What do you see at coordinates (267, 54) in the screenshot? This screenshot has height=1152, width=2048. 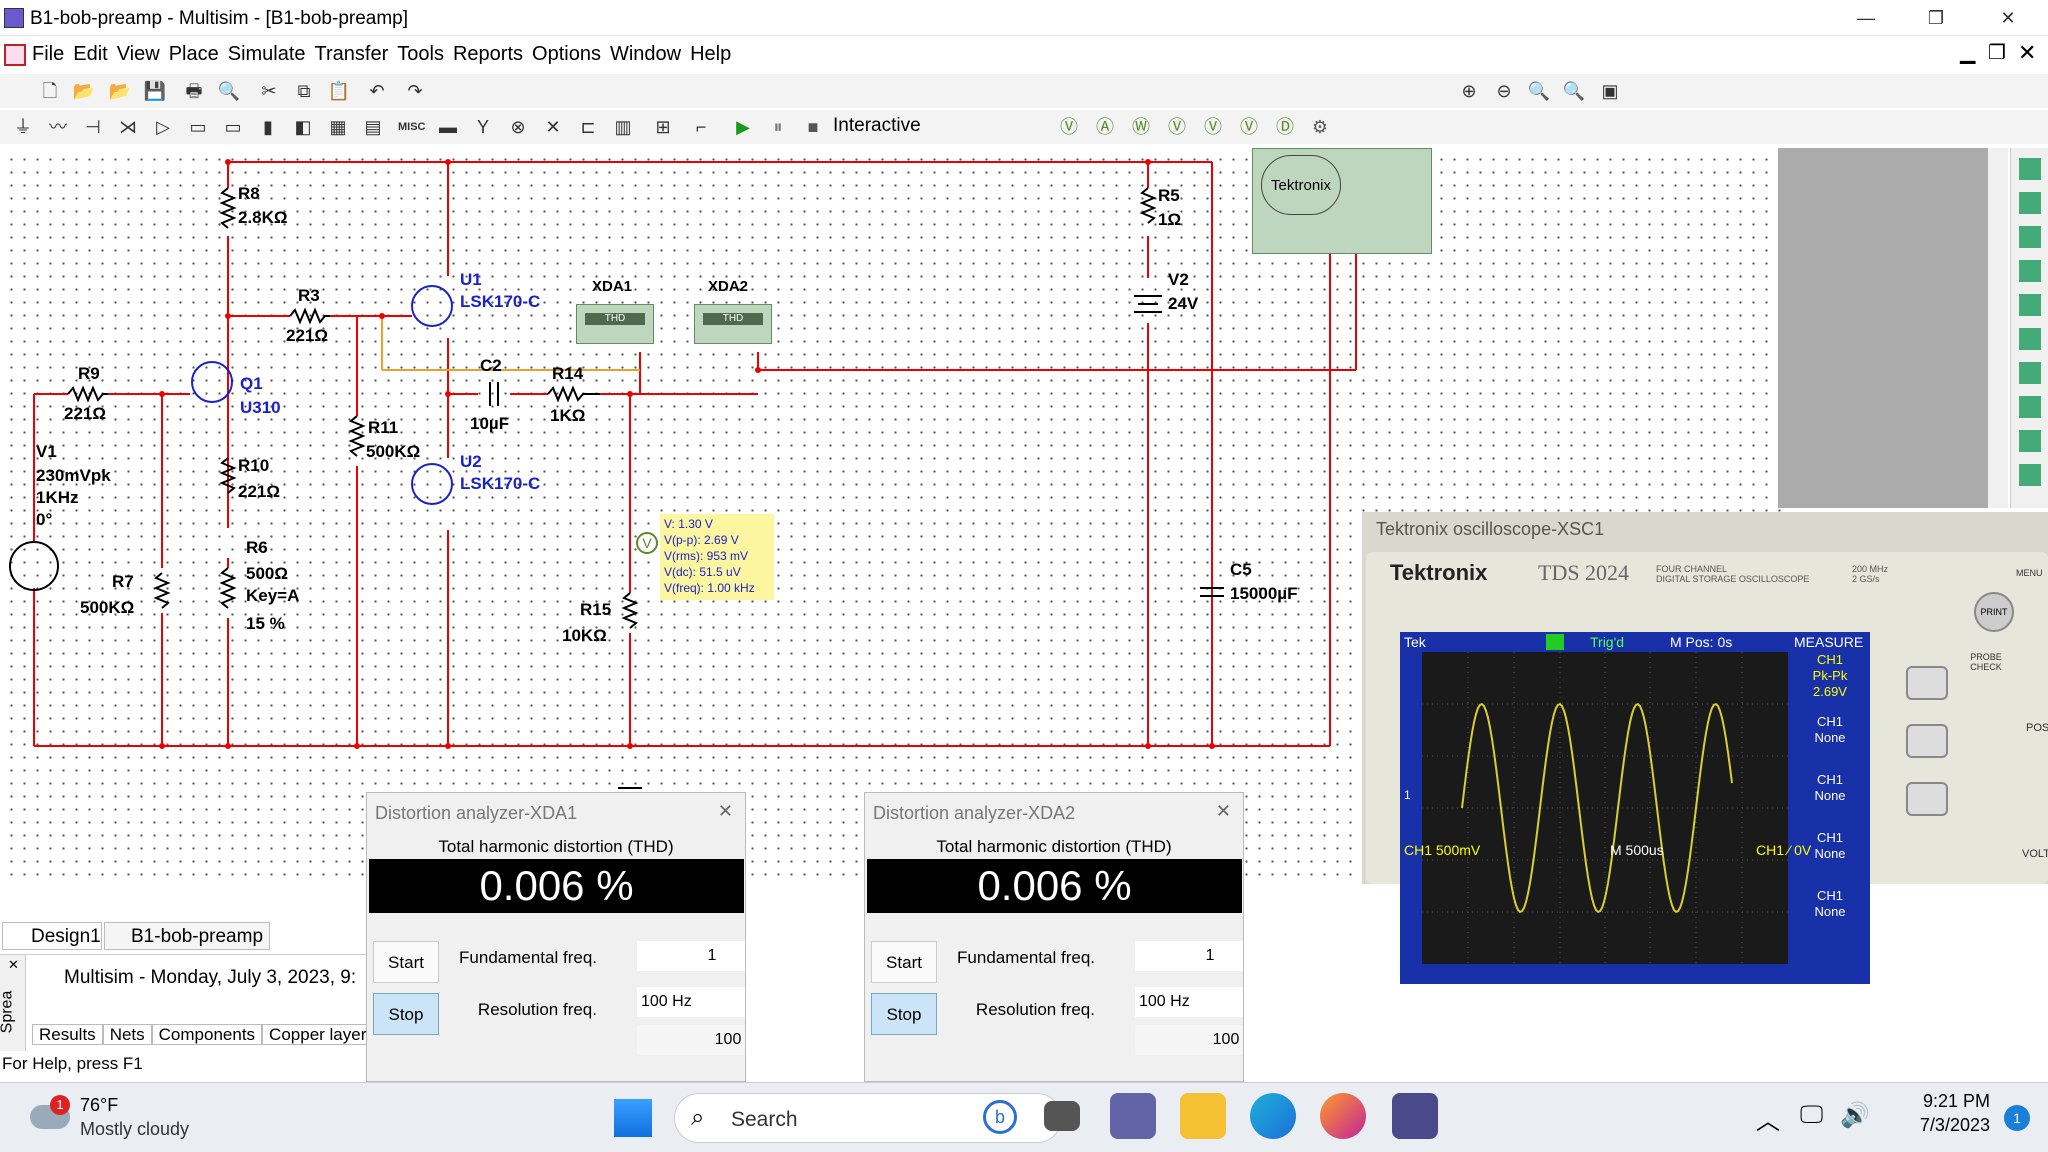 I see `menu-simulate: Simulate` at bounding box center [267, 54].